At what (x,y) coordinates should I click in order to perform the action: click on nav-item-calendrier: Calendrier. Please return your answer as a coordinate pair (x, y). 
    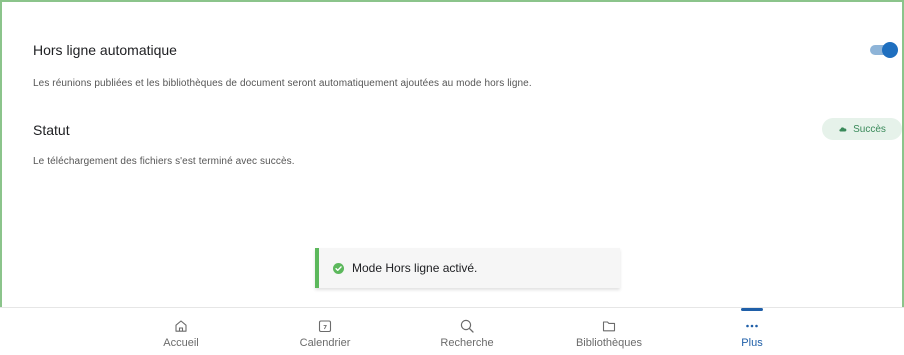
    Looking at the image, I should click on (325, 331).